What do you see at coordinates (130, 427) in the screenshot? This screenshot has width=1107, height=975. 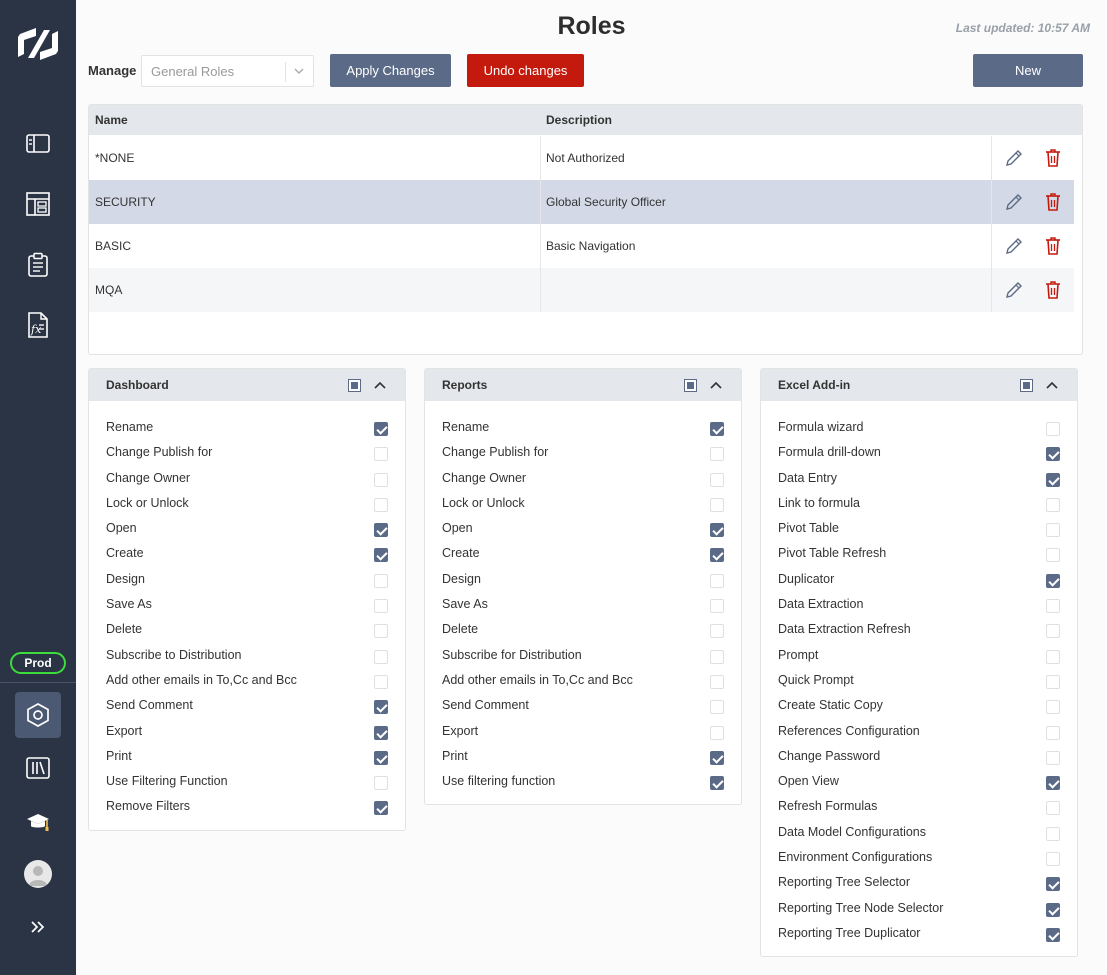 I see `permission-label: Rename` at bounding box center [130, 427].